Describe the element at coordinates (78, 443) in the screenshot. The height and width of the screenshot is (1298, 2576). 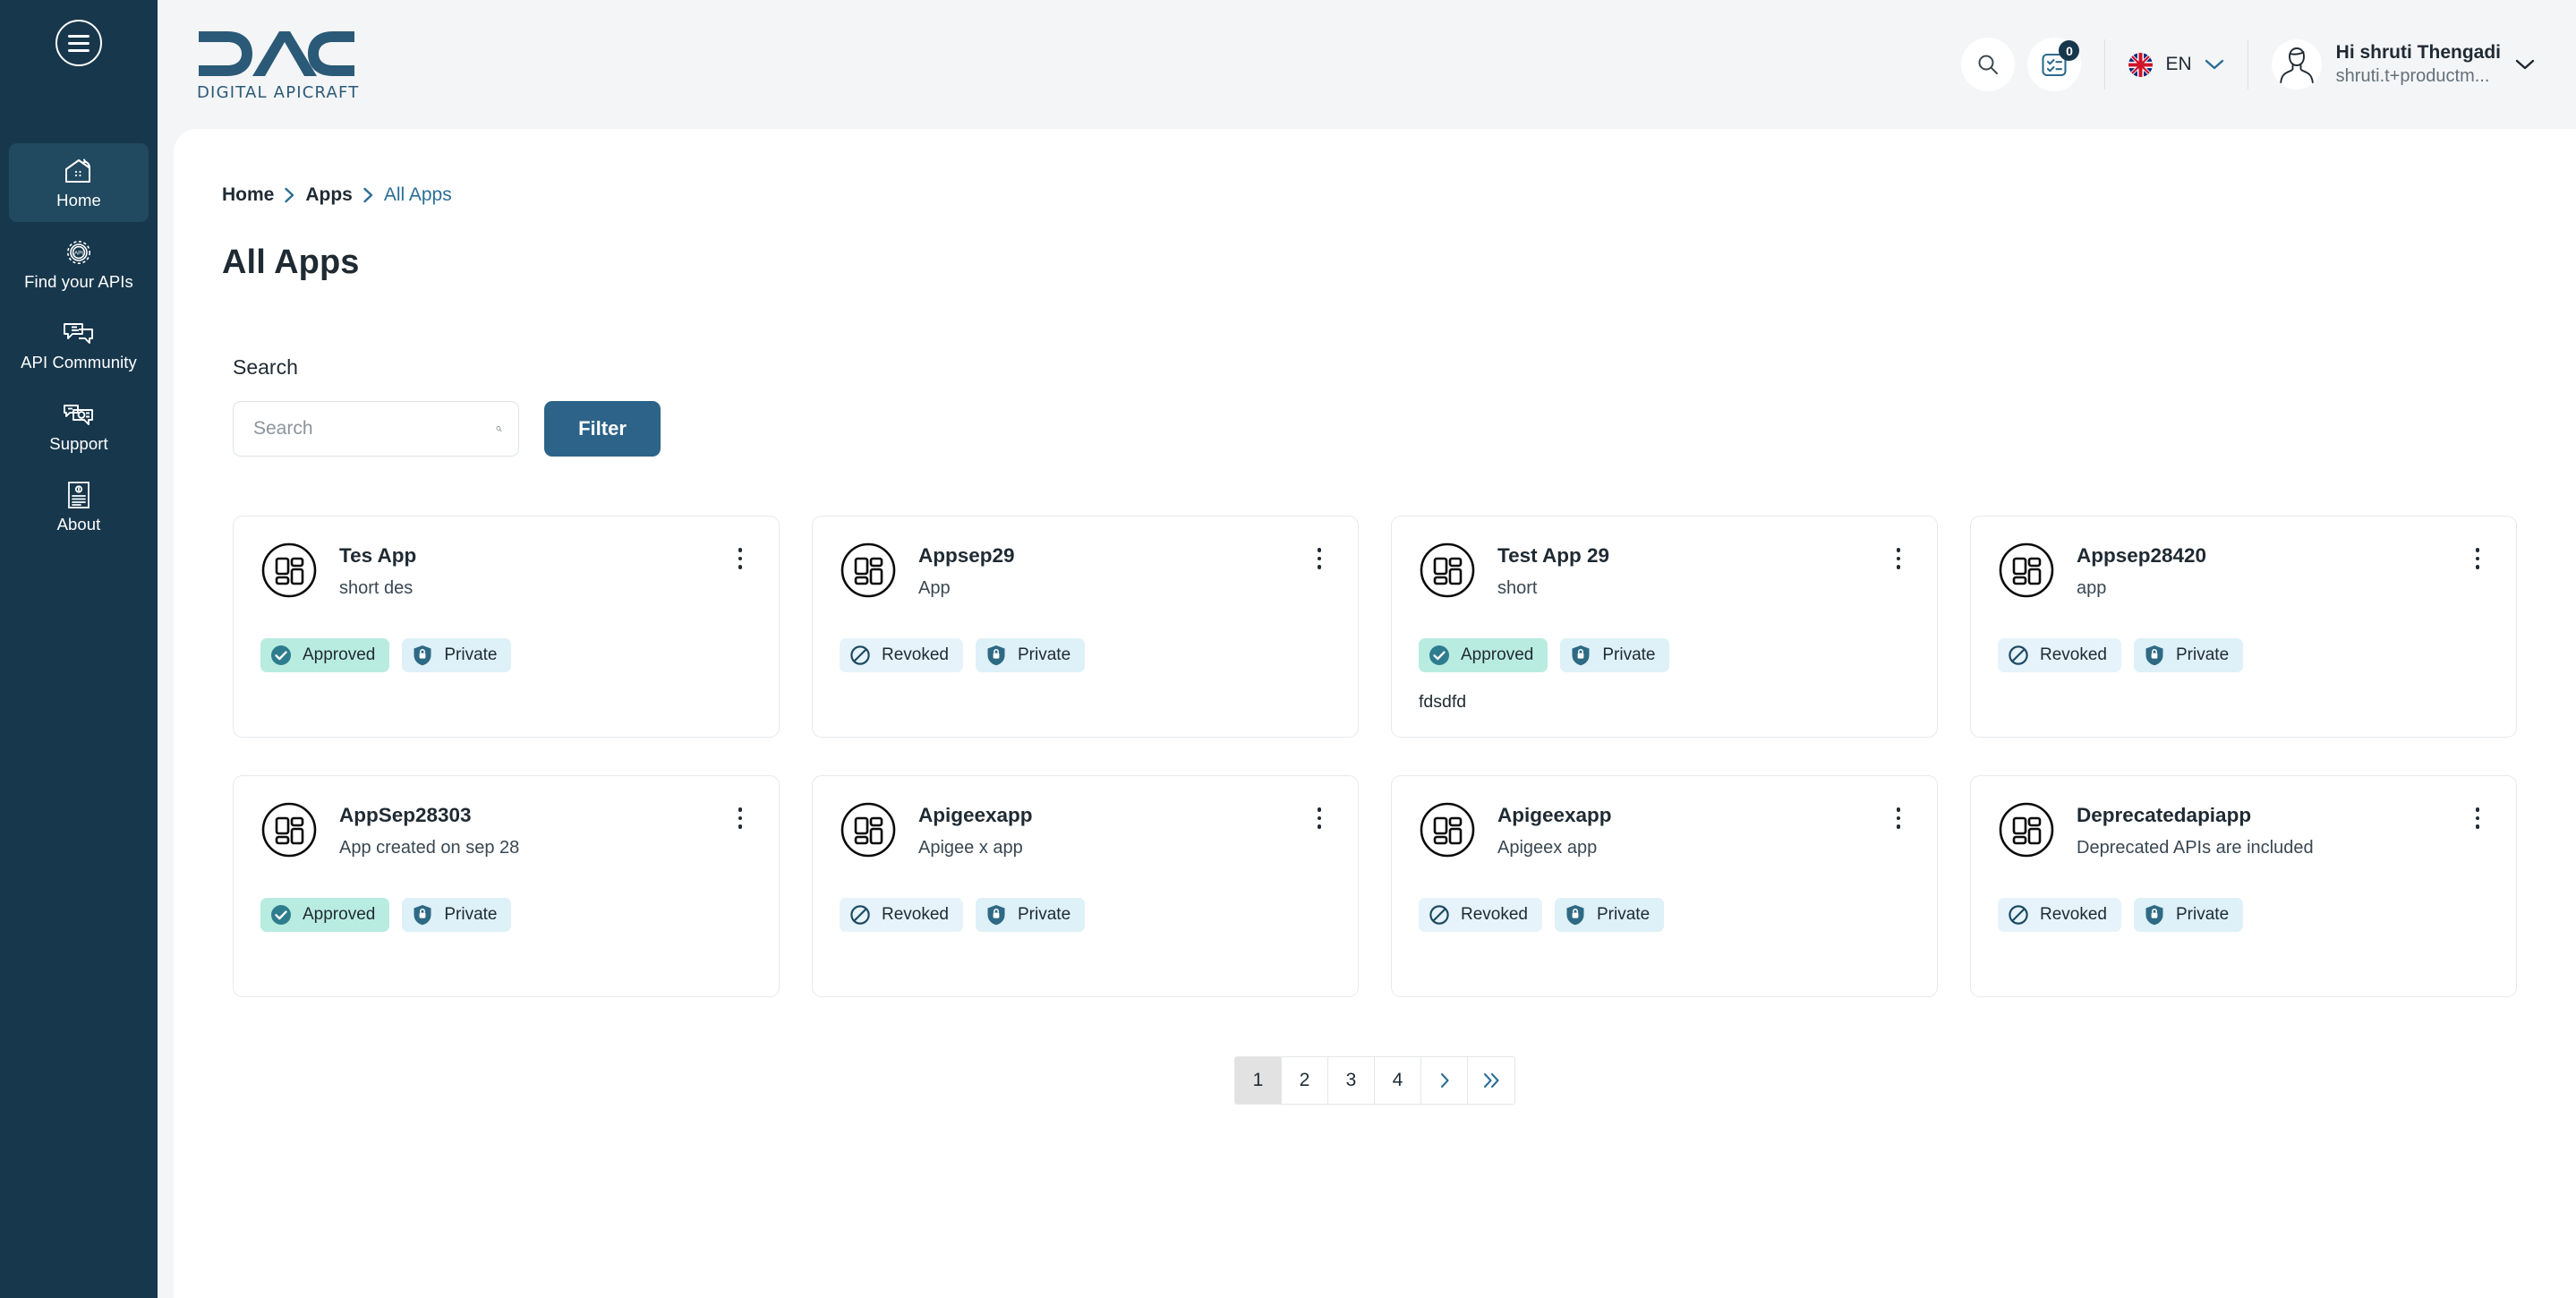
I see `sidebar-item-label: Support` at that location.